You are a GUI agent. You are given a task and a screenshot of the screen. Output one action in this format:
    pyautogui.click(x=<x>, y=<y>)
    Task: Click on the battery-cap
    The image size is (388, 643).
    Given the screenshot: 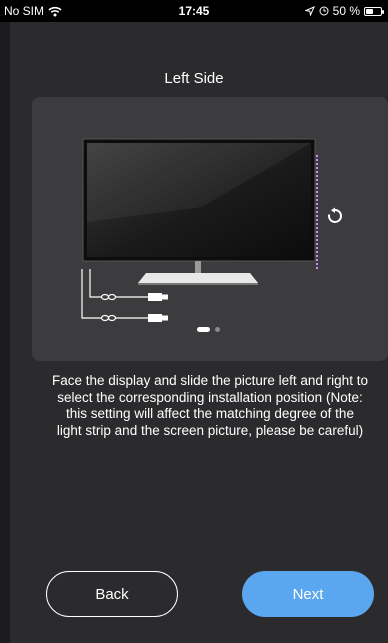 What is the action you would take?
    pyautogui.click(x=383, y=11)
    